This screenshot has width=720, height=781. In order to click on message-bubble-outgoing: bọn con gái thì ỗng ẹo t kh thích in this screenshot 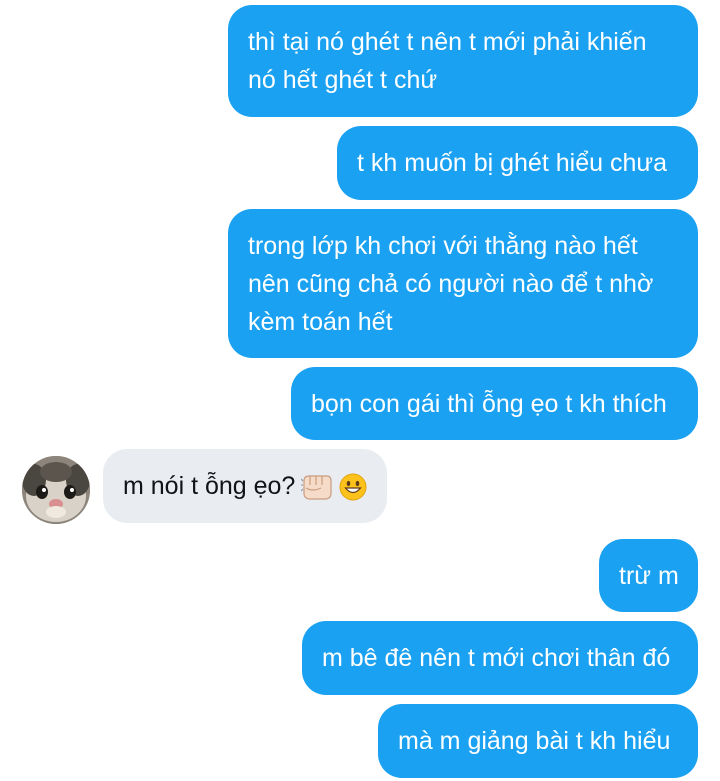, I will do `click(494, 403)`.